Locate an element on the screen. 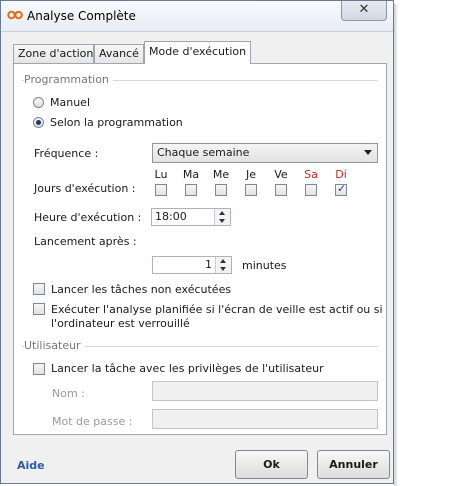 This screenshot has width=471, height=486. password-input is located at coordinates (265, 419).